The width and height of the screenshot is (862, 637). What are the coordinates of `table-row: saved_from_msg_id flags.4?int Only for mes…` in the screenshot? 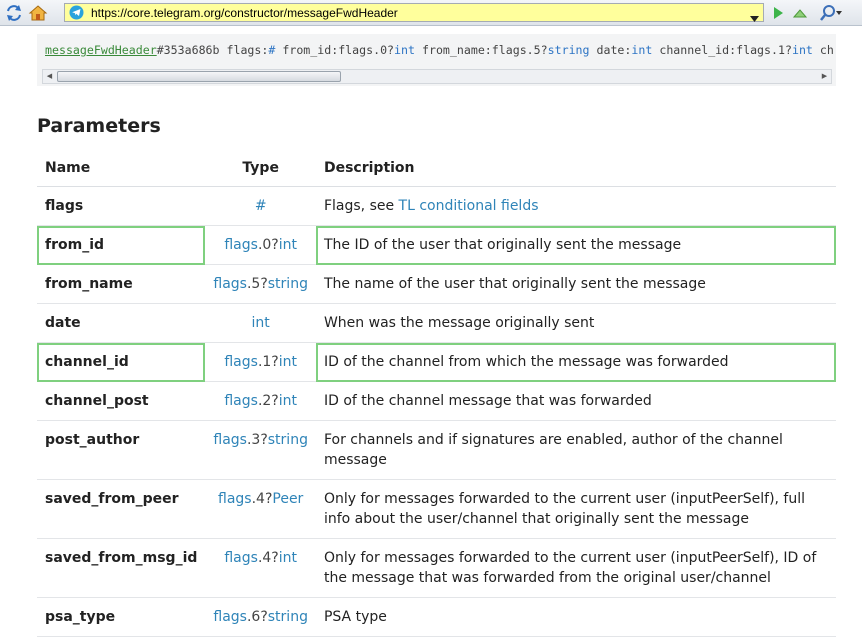 It's located at (436, 568).